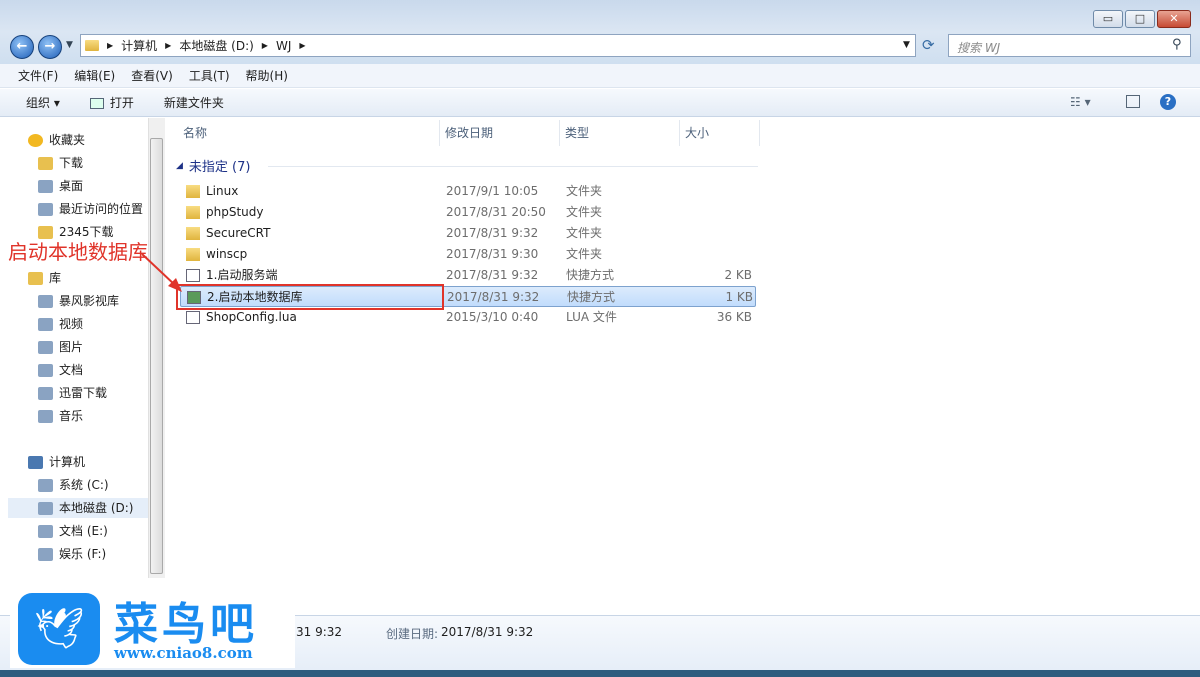 Image resolution: width=1200 pixels, height=677 pixels. What do you see at coordinates (60, 324) in the screenshot?
I see `nav-item: 视频` at bounding box center [60, 324].